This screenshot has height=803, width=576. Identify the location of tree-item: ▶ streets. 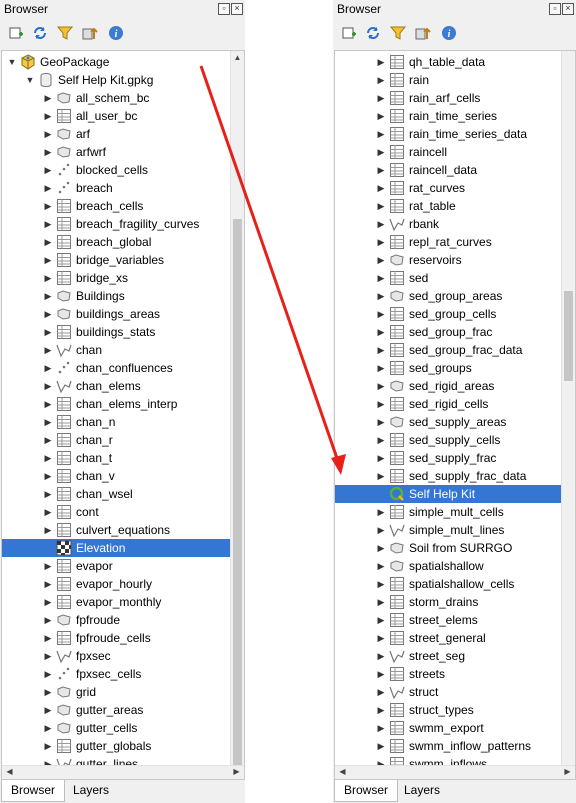
(448, 674).